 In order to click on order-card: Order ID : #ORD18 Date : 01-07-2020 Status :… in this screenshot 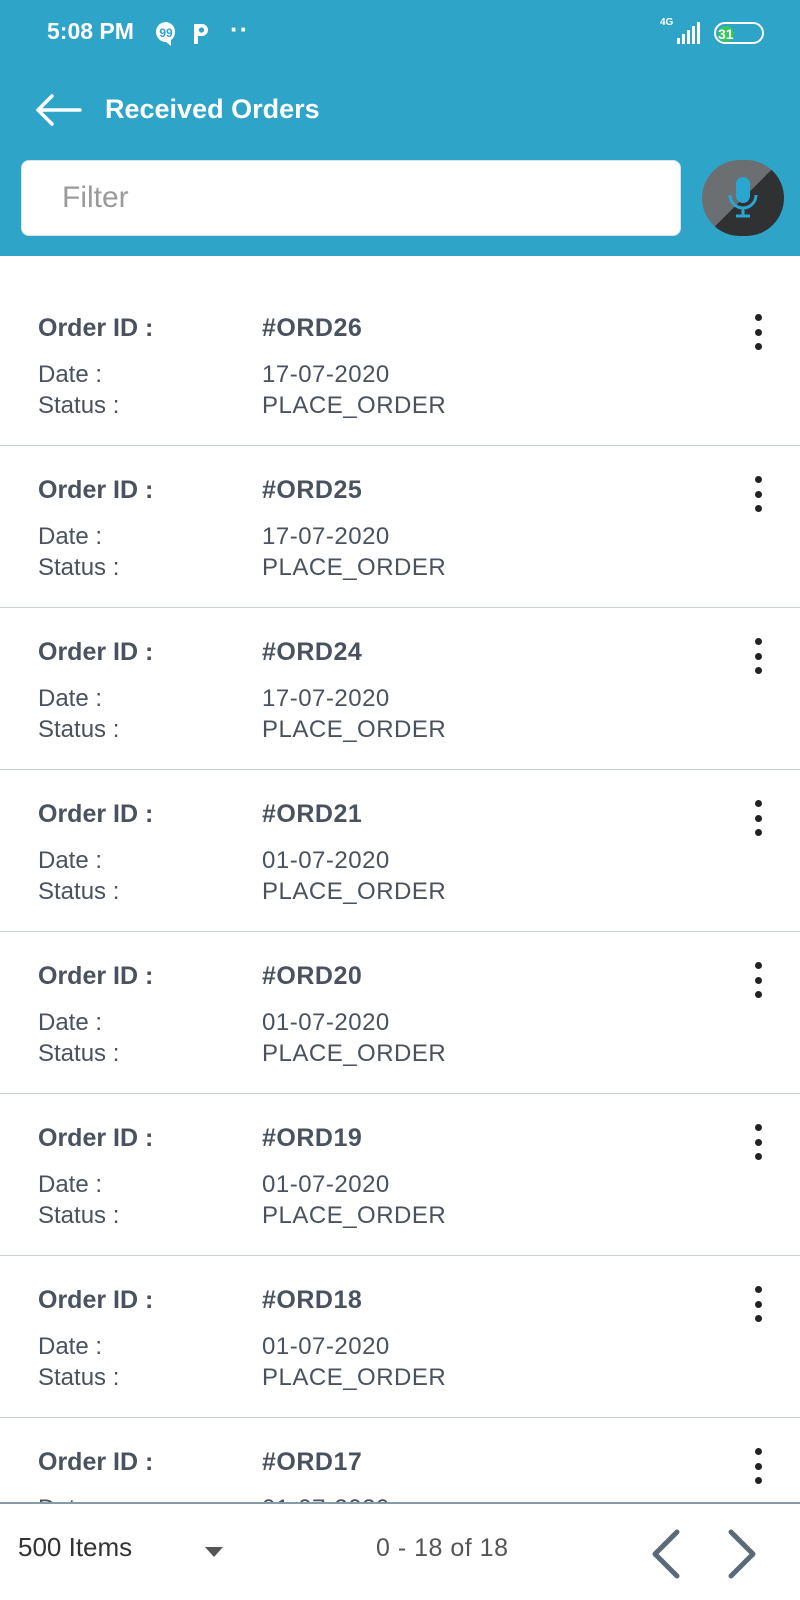, I will do `click(400, 1337)`.